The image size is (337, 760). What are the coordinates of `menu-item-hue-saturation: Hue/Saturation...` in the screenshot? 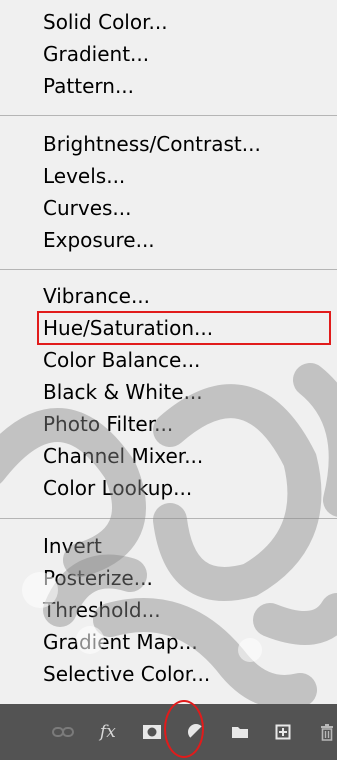 It's located at (187, 328).